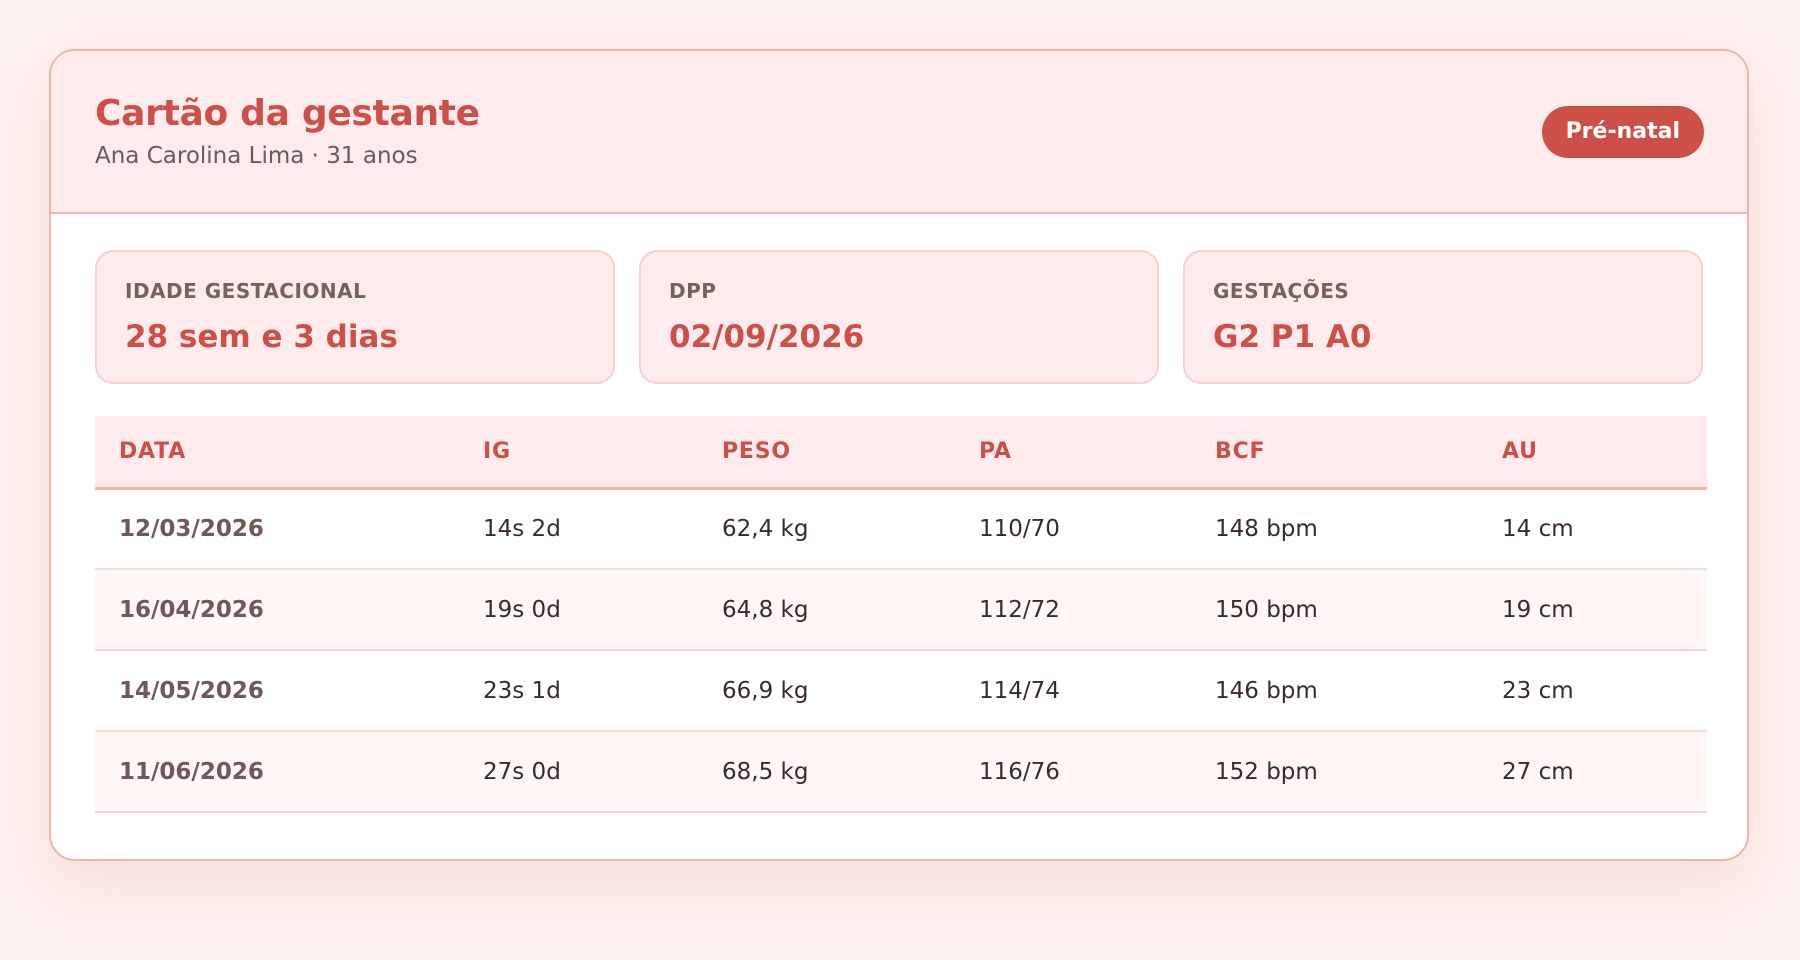 The height and width of the screenshot is (960, 1800). What do you see at coordinates (693, 291) in the screenshot?
I see `stat-label: DPP` at bounding box center [693, 291].